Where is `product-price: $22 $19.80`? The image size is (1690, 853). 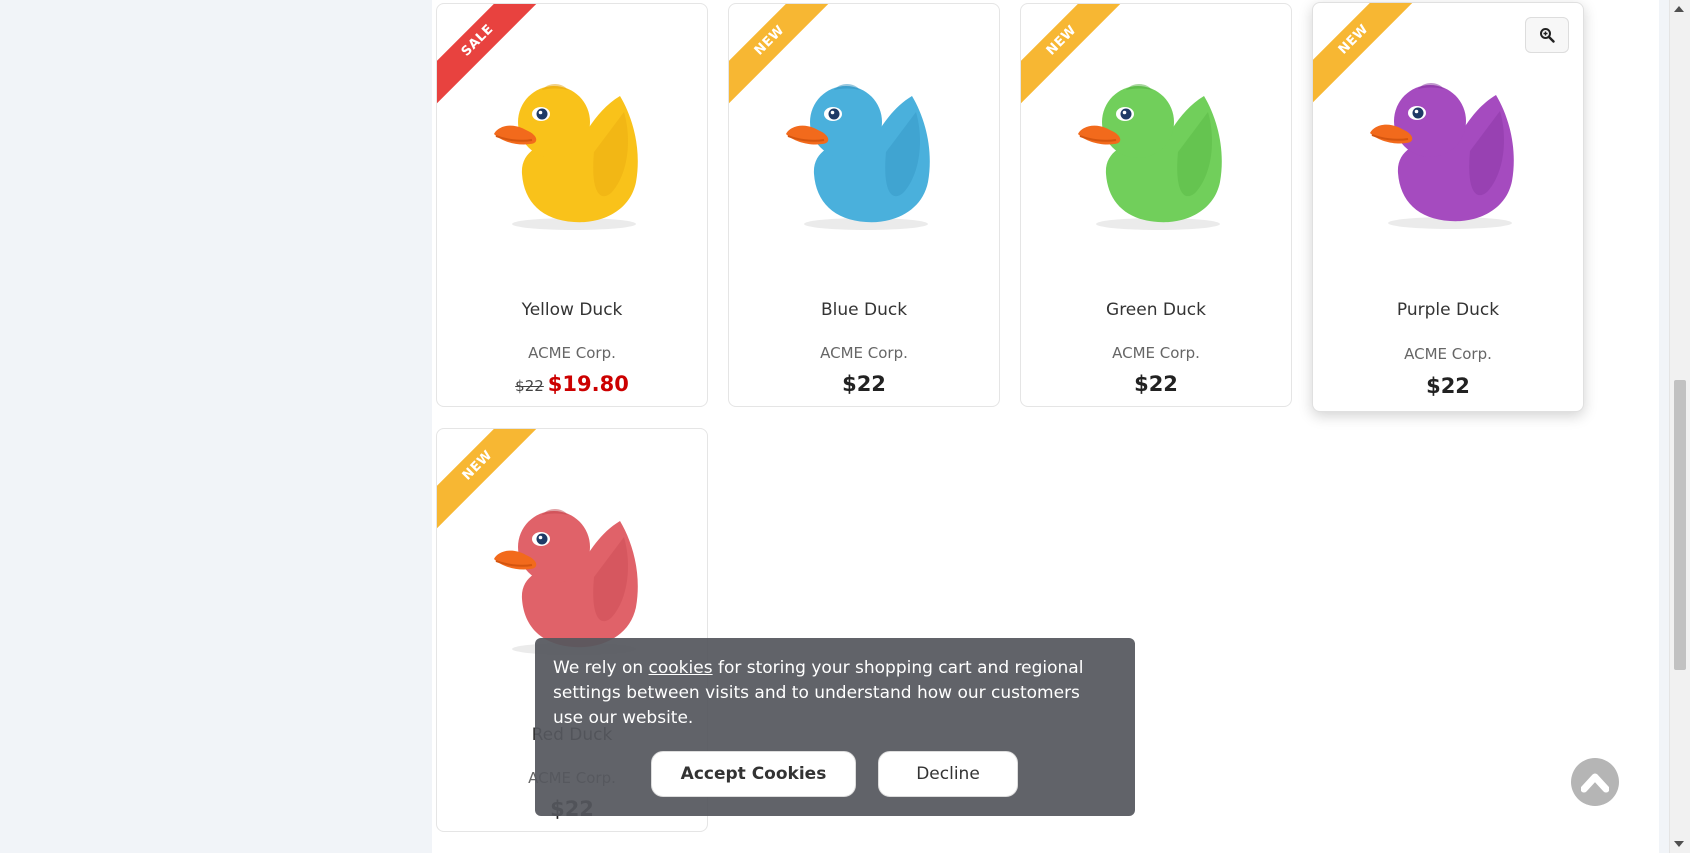 product-price: $22 $19.80 is located at coordinates (572, 384).